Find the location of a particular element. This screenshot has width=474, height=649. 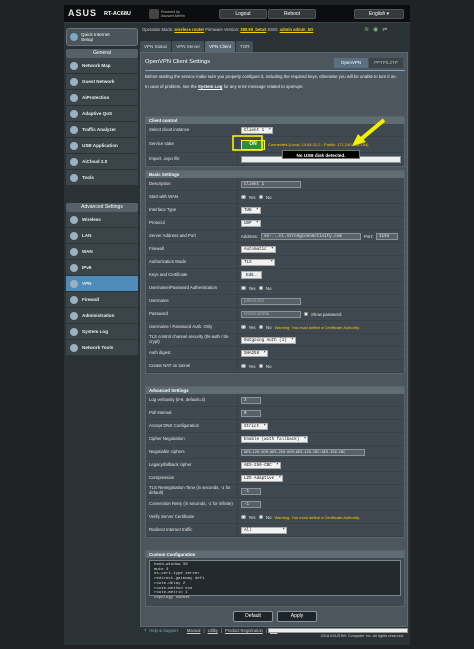

help-icon: ? is located at coordinates (145, 630).